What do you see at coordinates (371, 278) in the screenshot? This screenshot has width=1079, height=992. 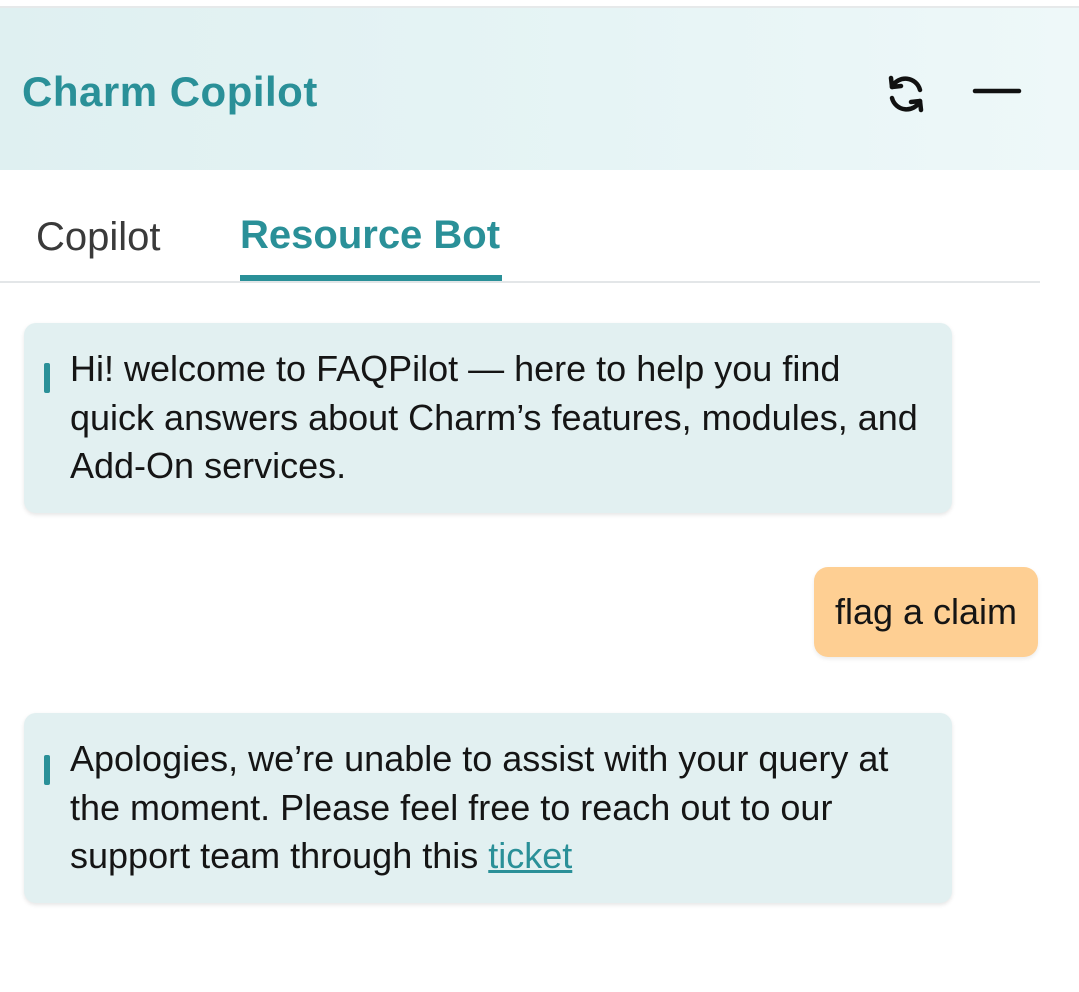 I see `active-tab-indicator` at bounding box center [371, 278].